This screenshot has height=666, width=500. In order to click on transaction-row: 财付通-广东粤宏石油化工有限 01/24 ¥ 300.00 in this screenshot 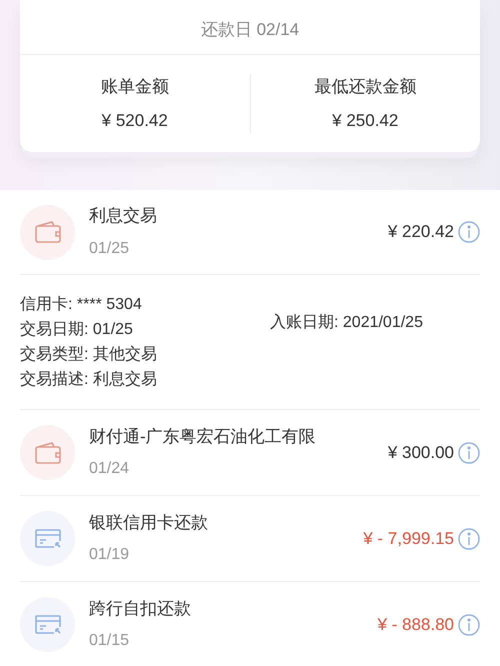, I will do `click(250, 452)`.